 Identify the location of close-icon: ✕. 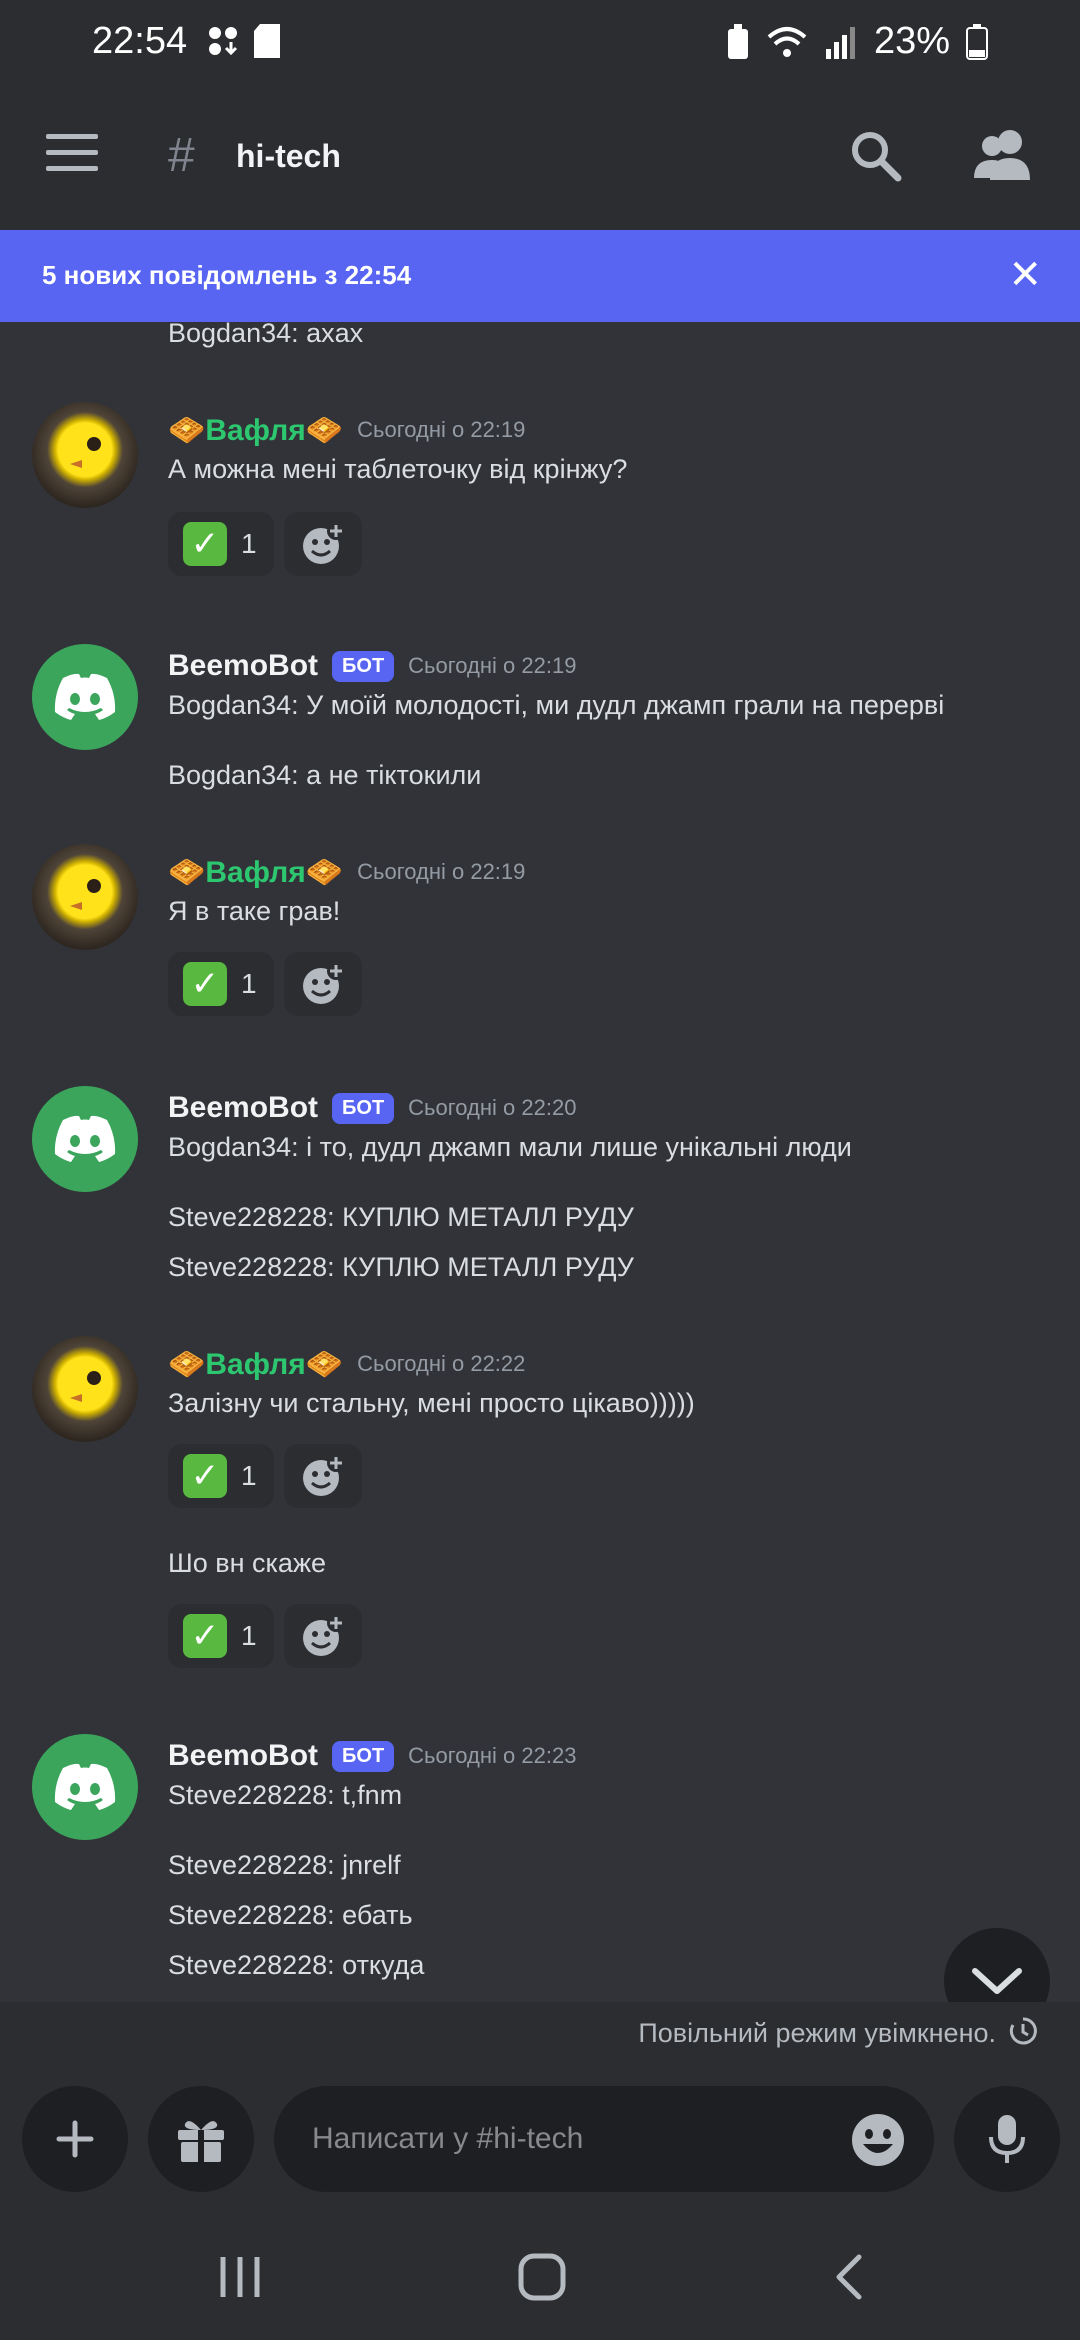
(1025, 275).